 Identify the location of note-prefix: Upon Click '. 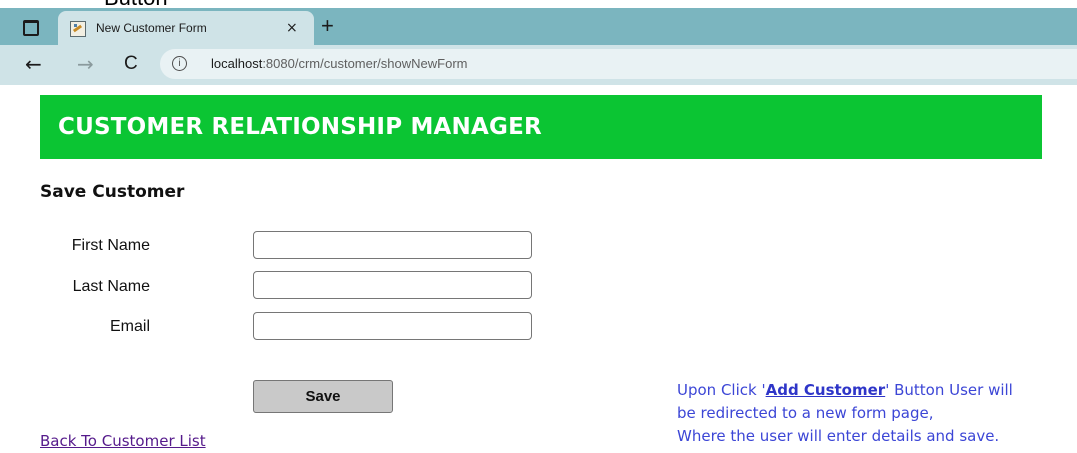
(721, 390).